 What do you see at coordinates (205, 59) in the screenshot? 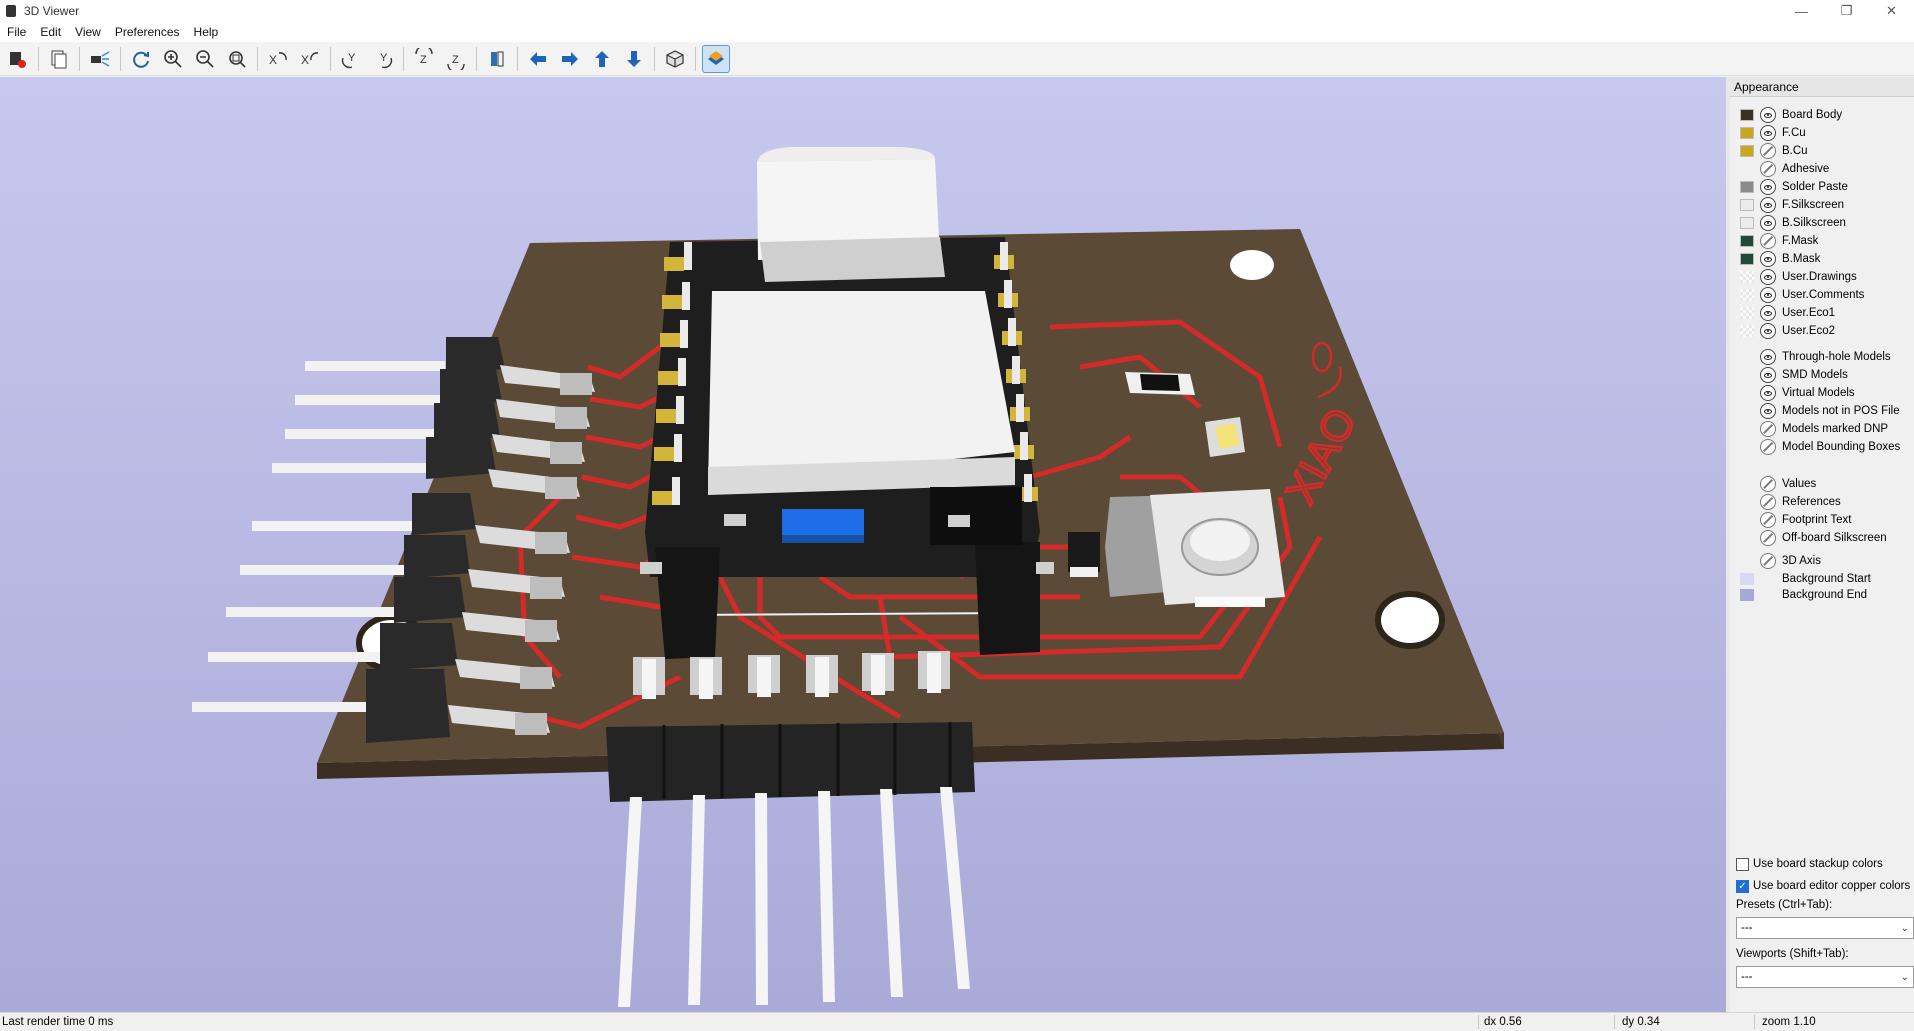
I see `zoom-out-button` at bounding box center [205, 59].